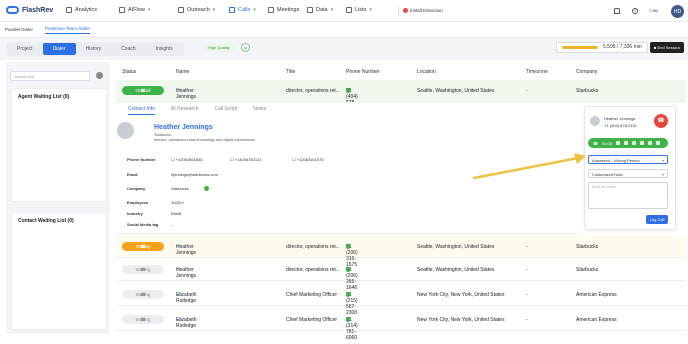 This screenshot has width=688, height=344. I want to click on flow-icon, so click(122, 10).